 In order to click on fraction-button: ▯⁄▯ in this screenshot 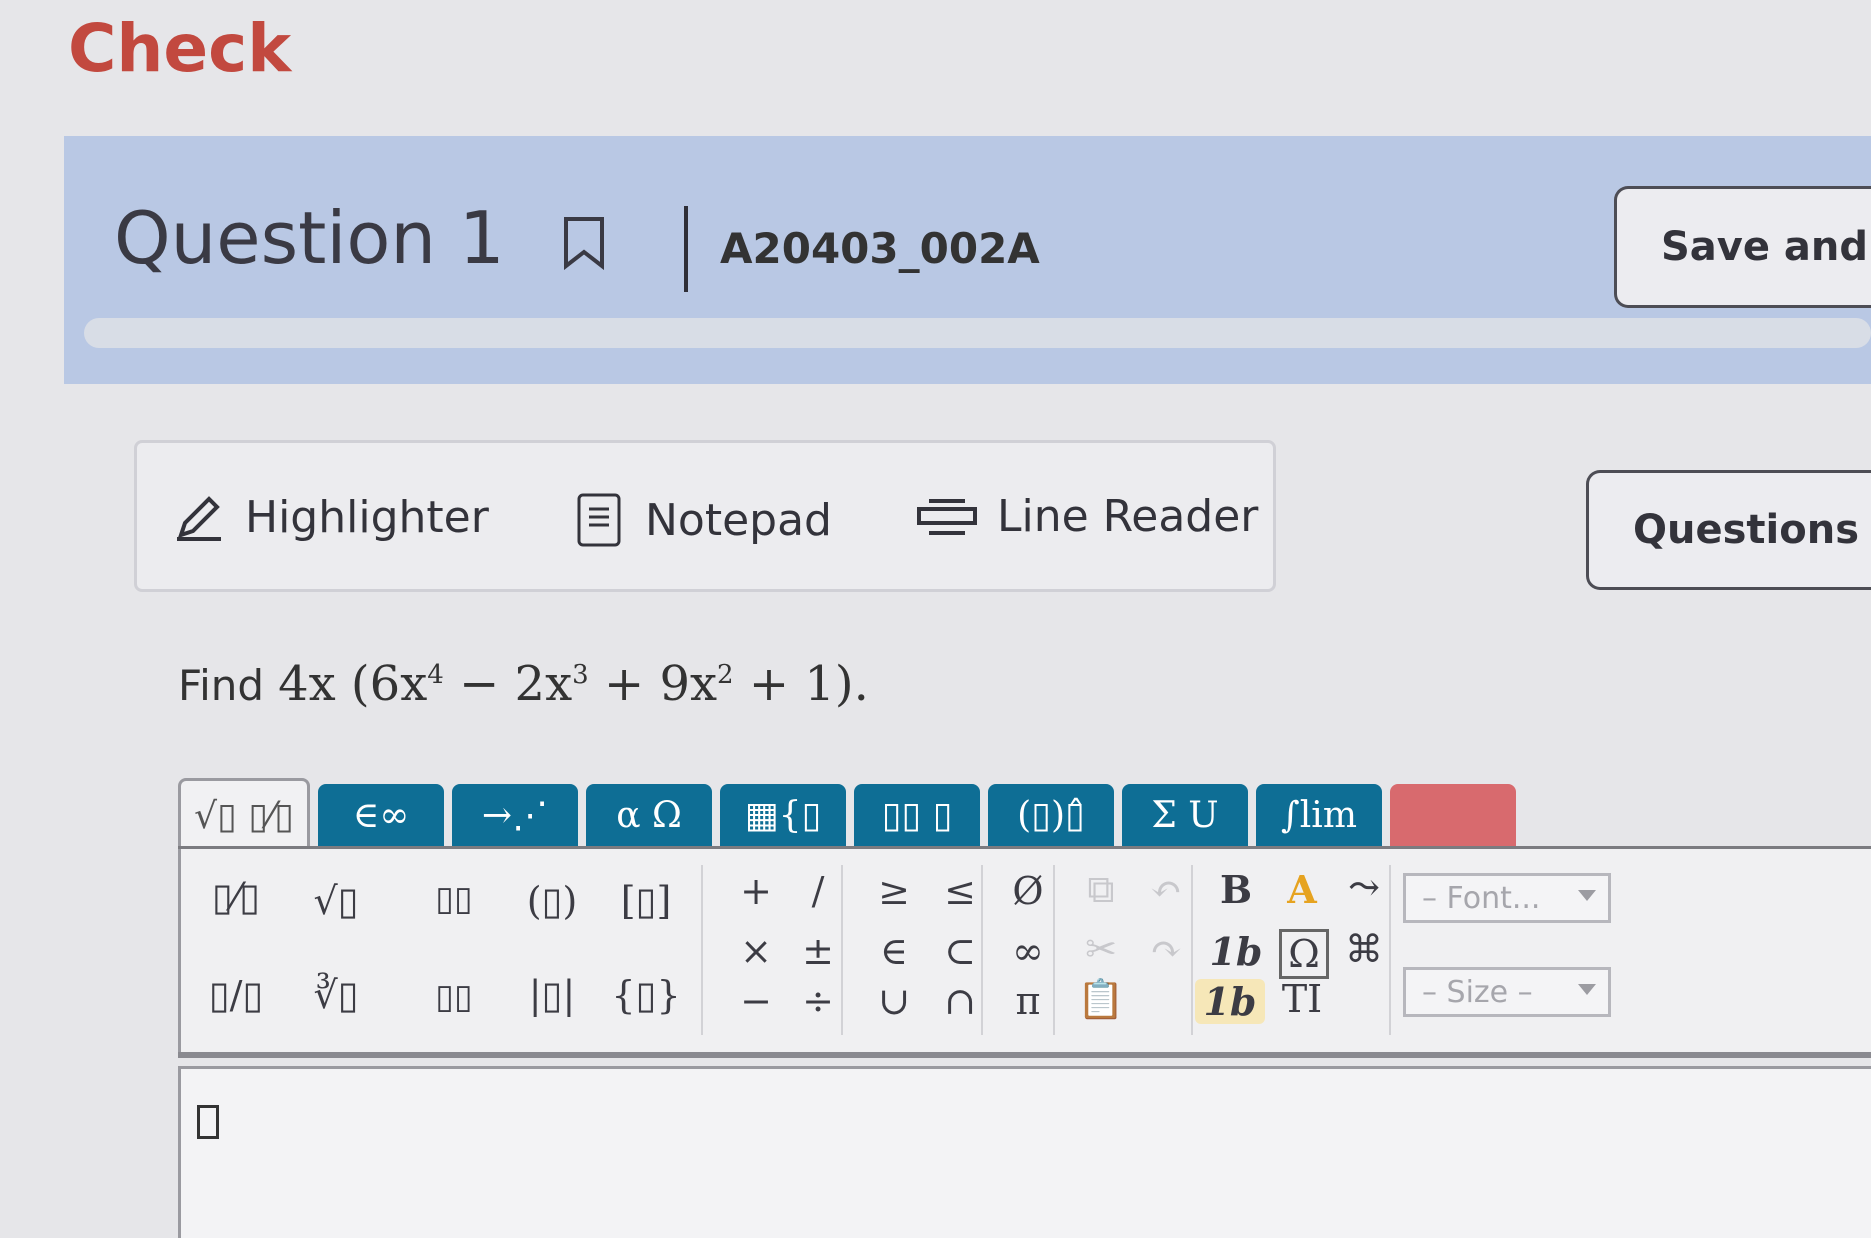, I will do `click(236, 897)`.